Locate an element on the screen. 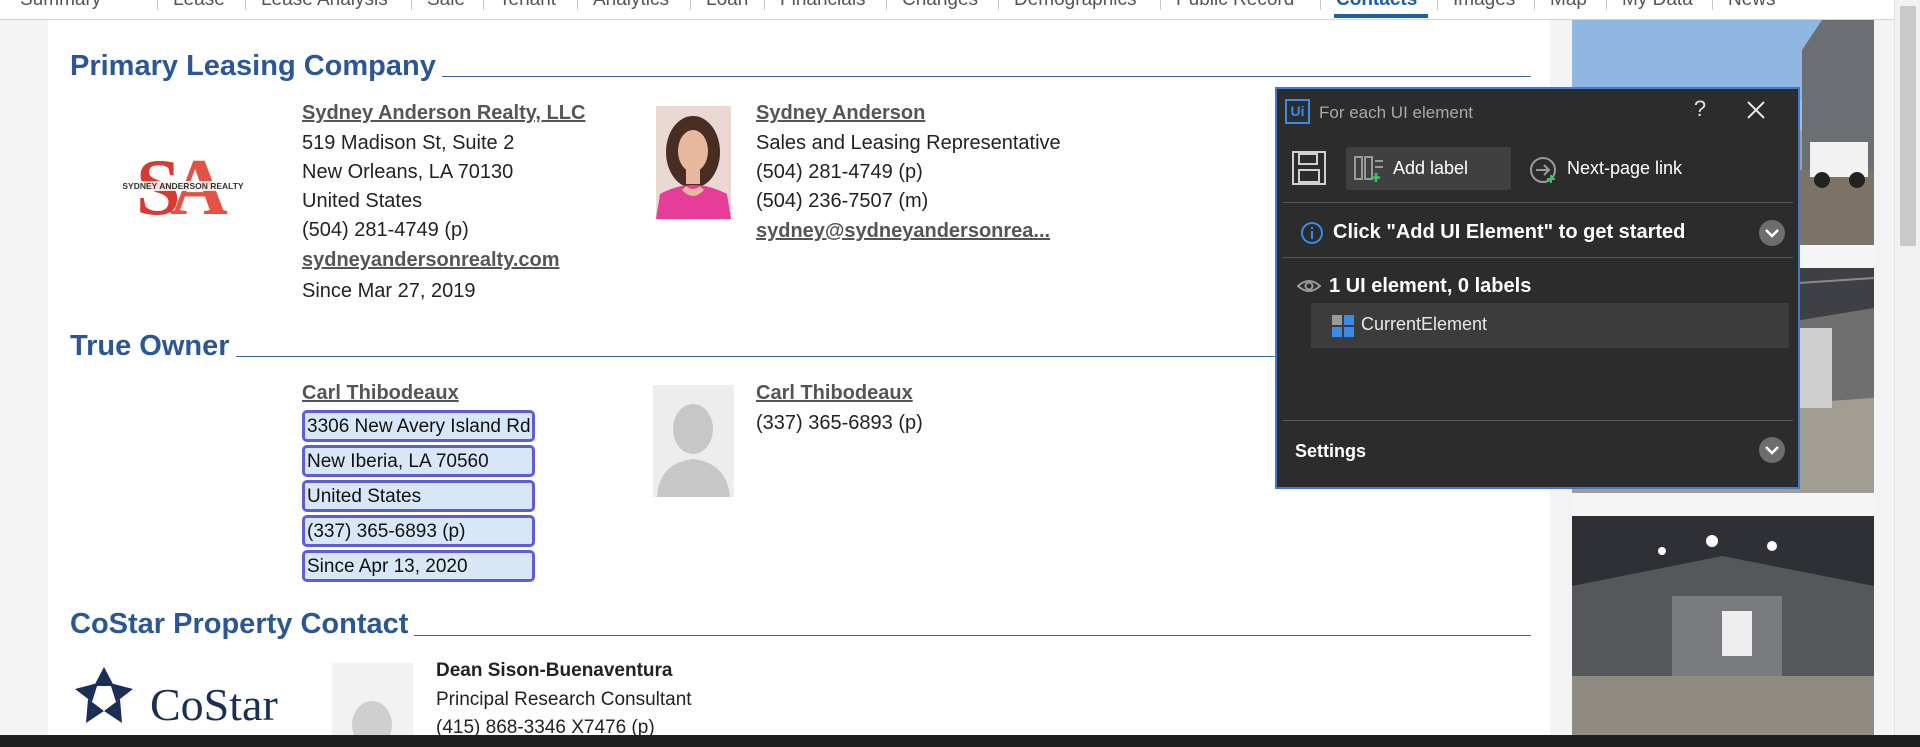 This screenshot has height=747, width=1920. section-title-costar-contact: CoStar Property Contact is located at coordinates (239, 624).